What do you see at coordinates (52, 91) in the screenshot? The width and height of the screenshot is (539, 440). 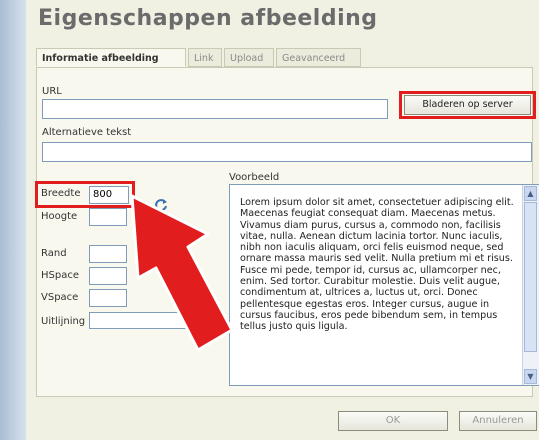 I see `url-label: URL` at bounding box center [52, 91].